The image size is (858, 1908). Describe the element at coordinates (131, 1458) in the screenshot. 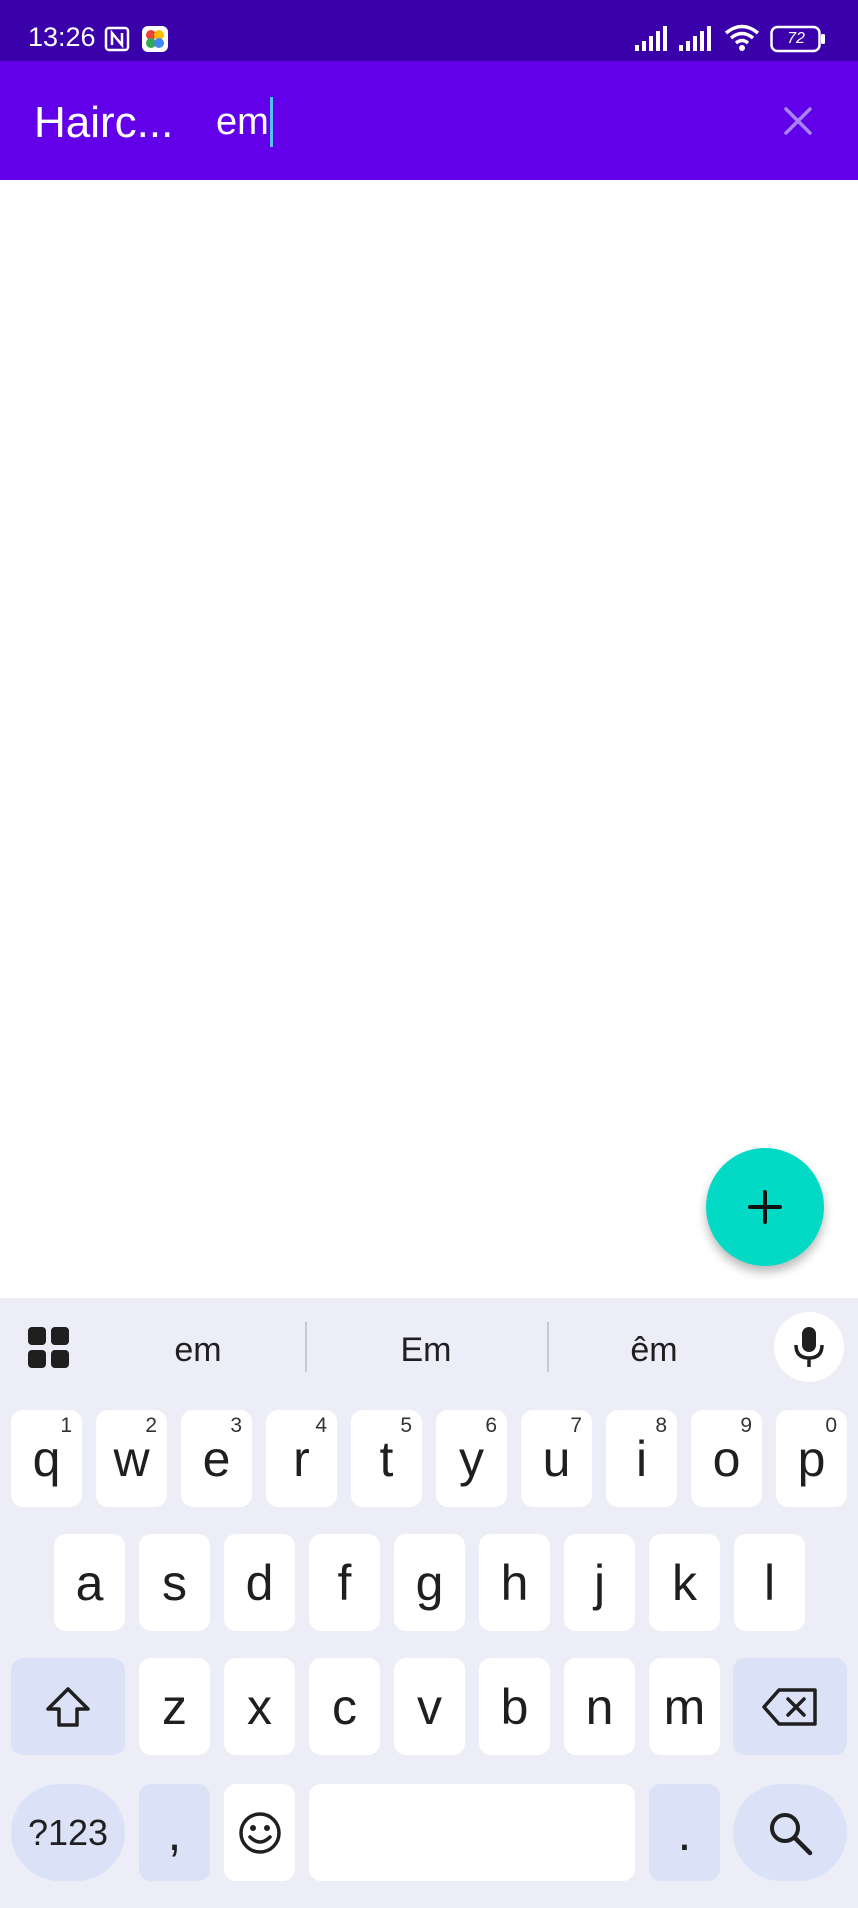

I see `key-w: w2` at that location.